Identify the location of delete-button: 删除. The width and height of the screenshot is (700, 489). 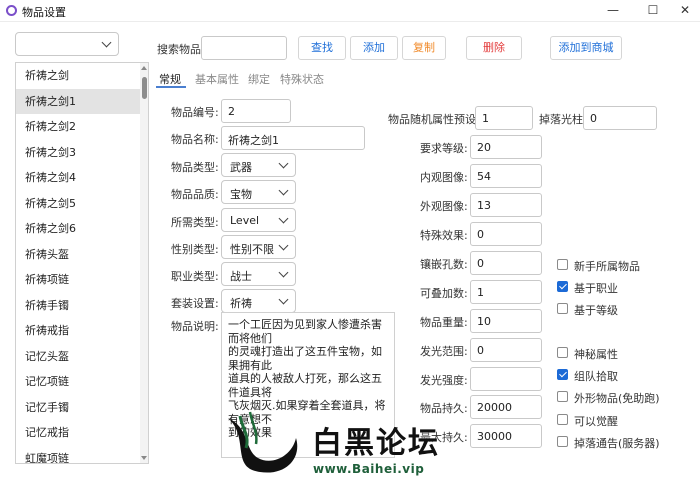
(494, 48).